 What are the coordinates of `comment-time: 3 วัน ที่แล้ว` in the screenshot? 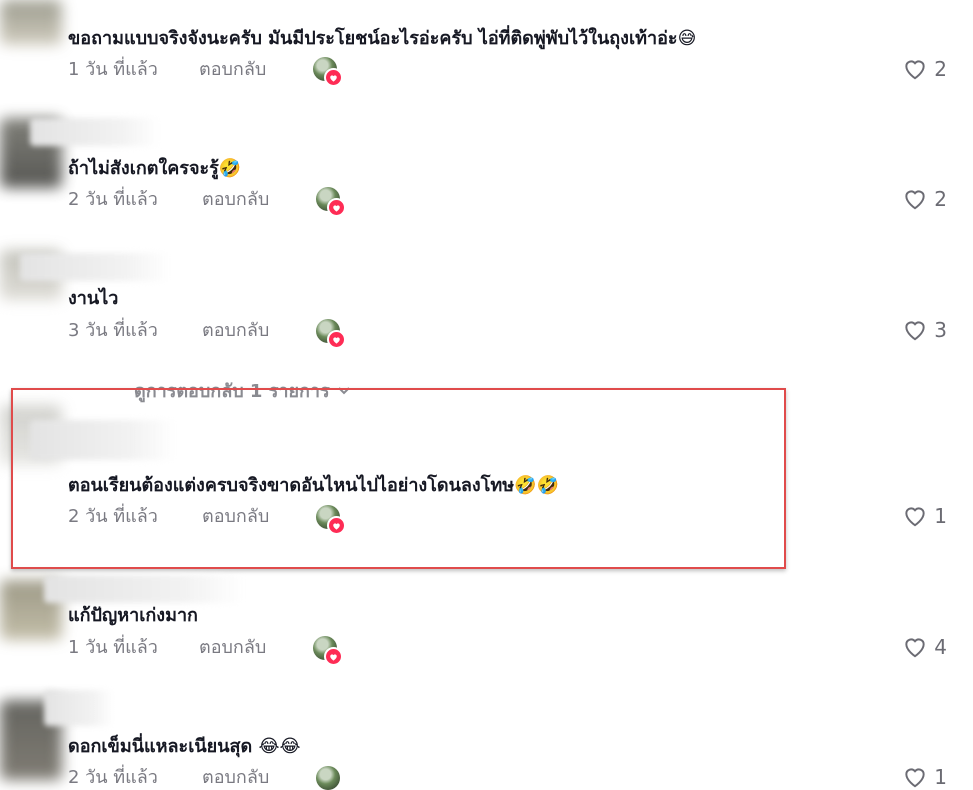 It's located at (113, 330).